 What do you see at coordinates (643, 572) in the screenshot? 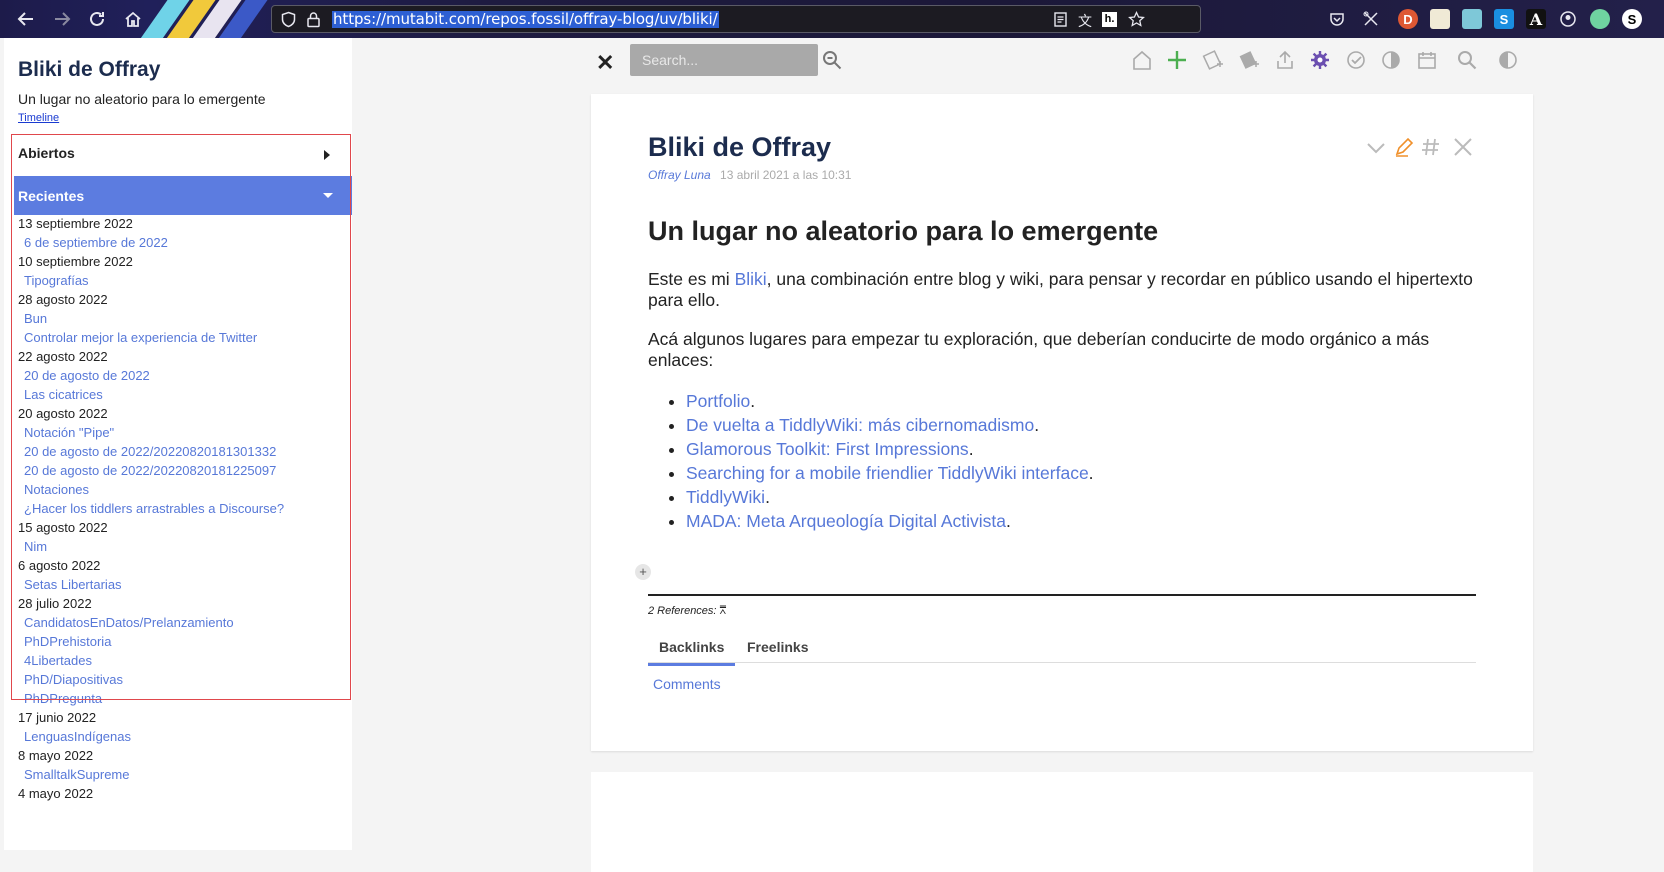
I see `add-comment-button: +` at bounding box center [643, 572].